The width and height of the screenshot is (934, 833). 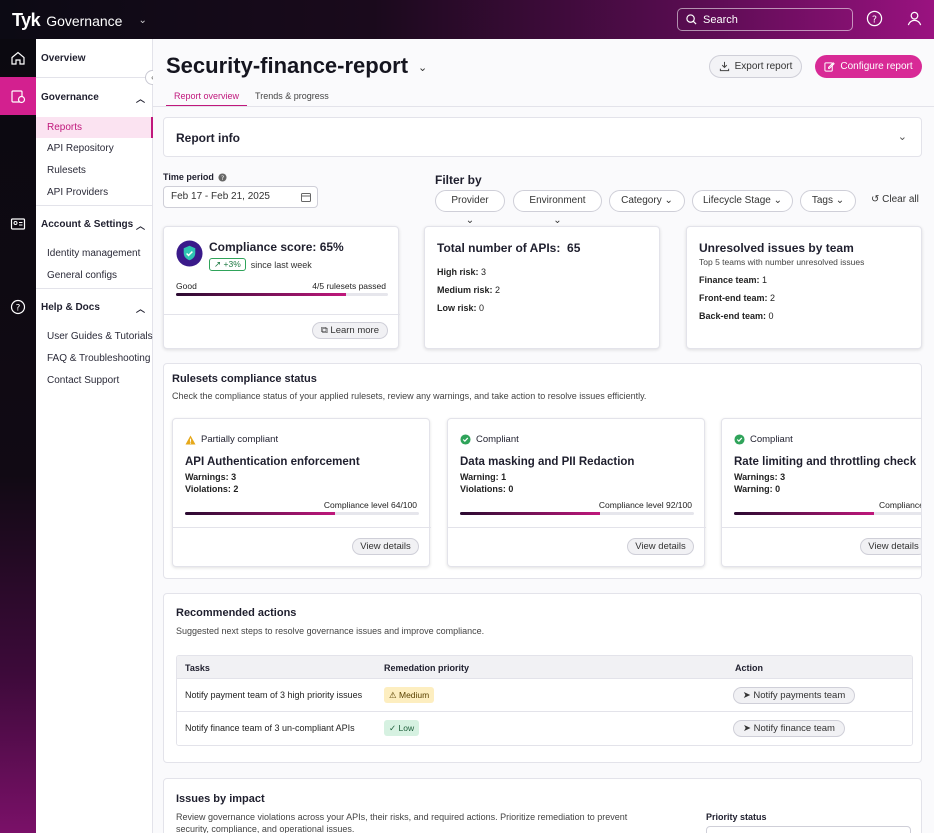 I want to click on title-text: Total number of APIs:, so click(x=499, y=248).